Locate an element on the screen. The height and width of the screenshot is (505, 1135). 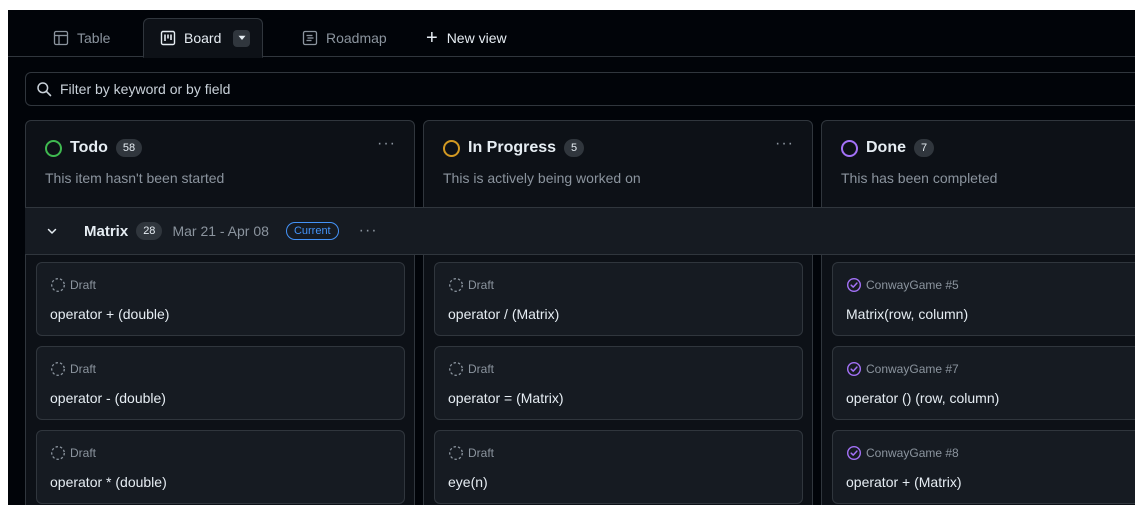
card-meta: ConwayGame #5 is located at coordinates (912, 285).